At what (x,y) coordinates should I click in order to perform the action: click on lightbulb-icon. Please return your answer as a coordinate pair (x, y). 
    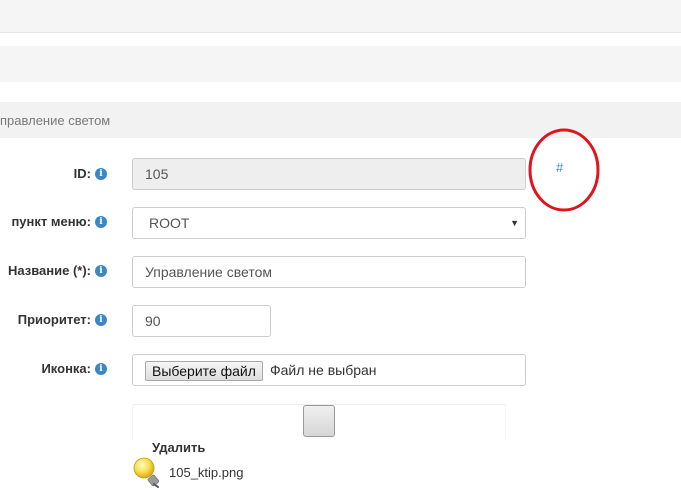
    Looking at the image, I should click on (146, 472).